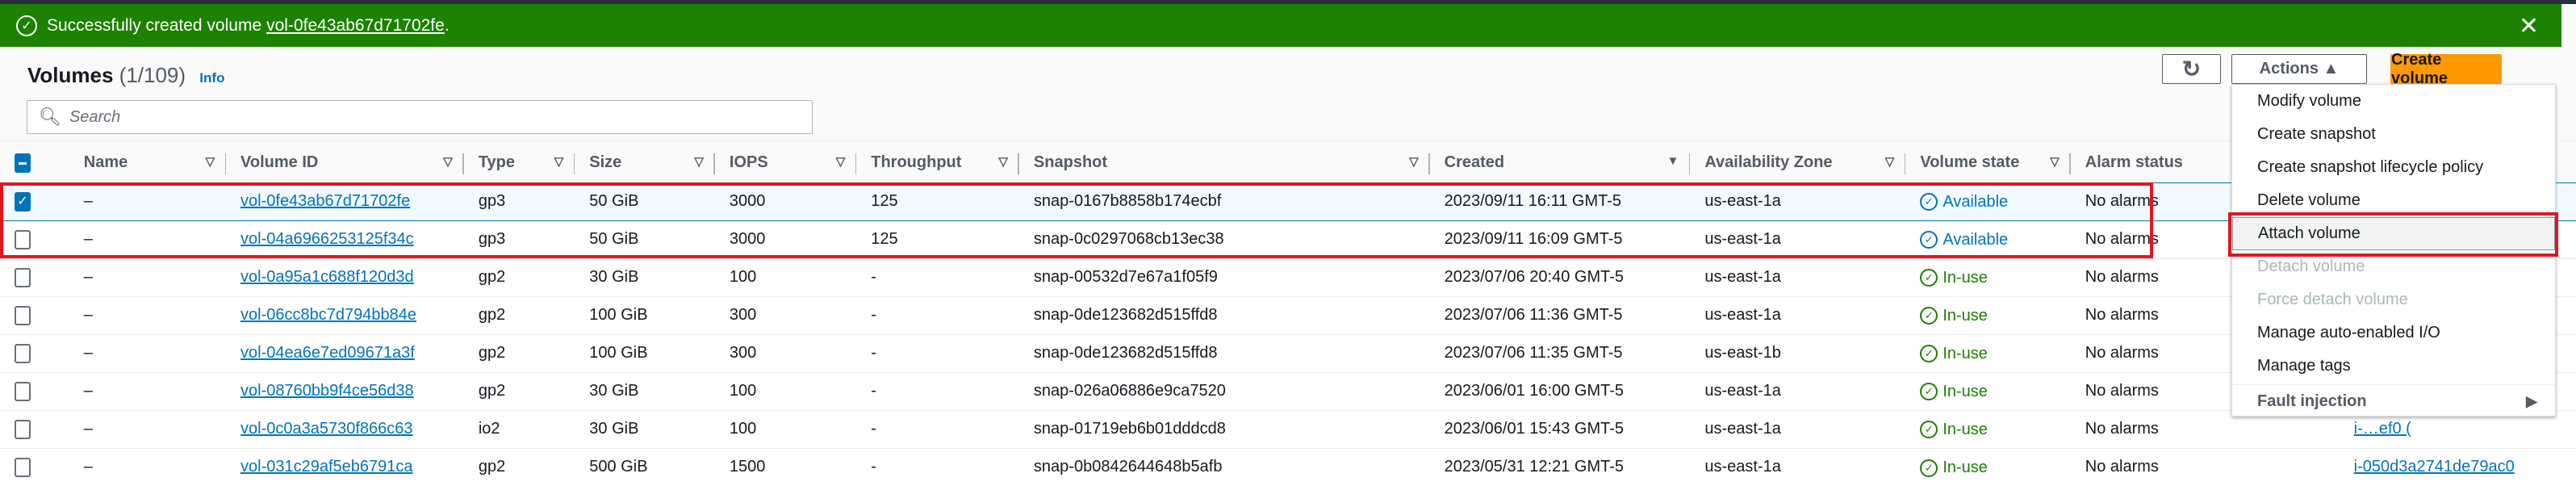  What do you see at coordinates (1224, 163) in the screenshot?
I see `column-header-snapshot: Snapshot ▽` at bounding box center [1224, 163].